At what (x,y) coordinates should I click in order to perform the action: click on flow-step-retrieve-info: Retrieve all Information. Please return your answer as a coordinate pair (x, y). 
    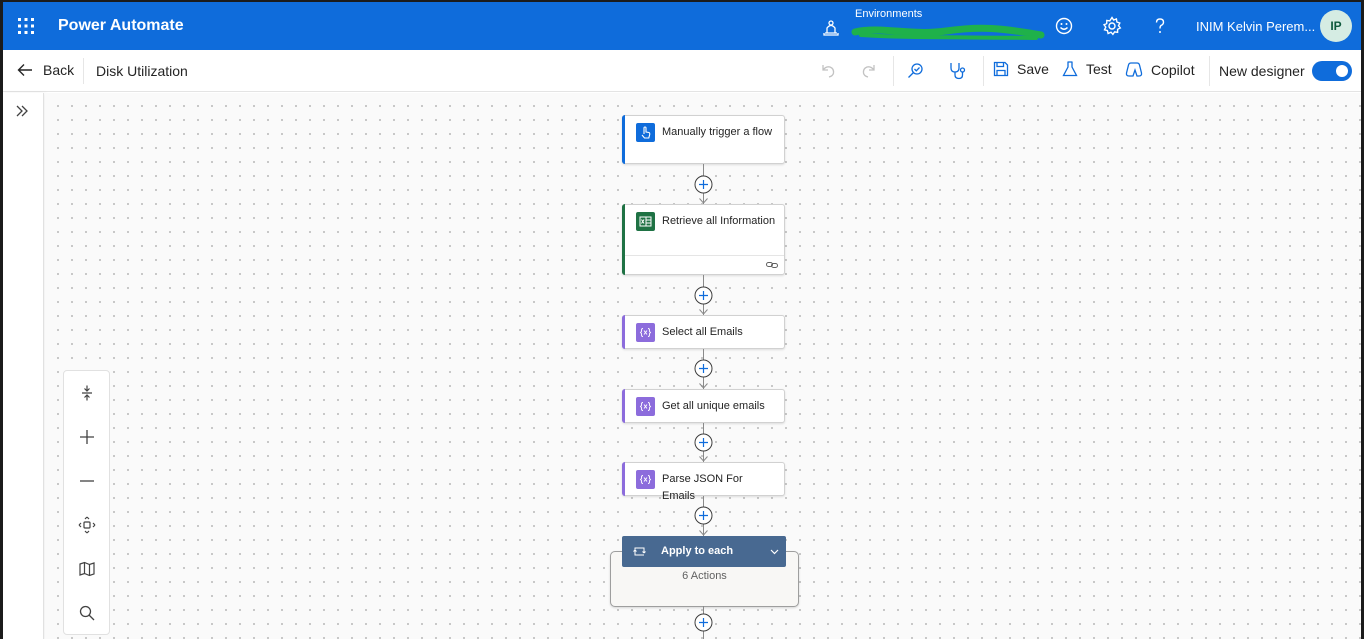
    Looking at the image, I should click on (703, 239).